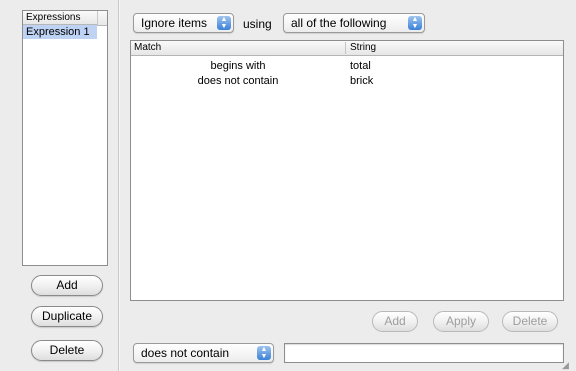  Describe the element at coordinates (360, 66) in the screenshot. I see `table-row-1-string: total` at that location.